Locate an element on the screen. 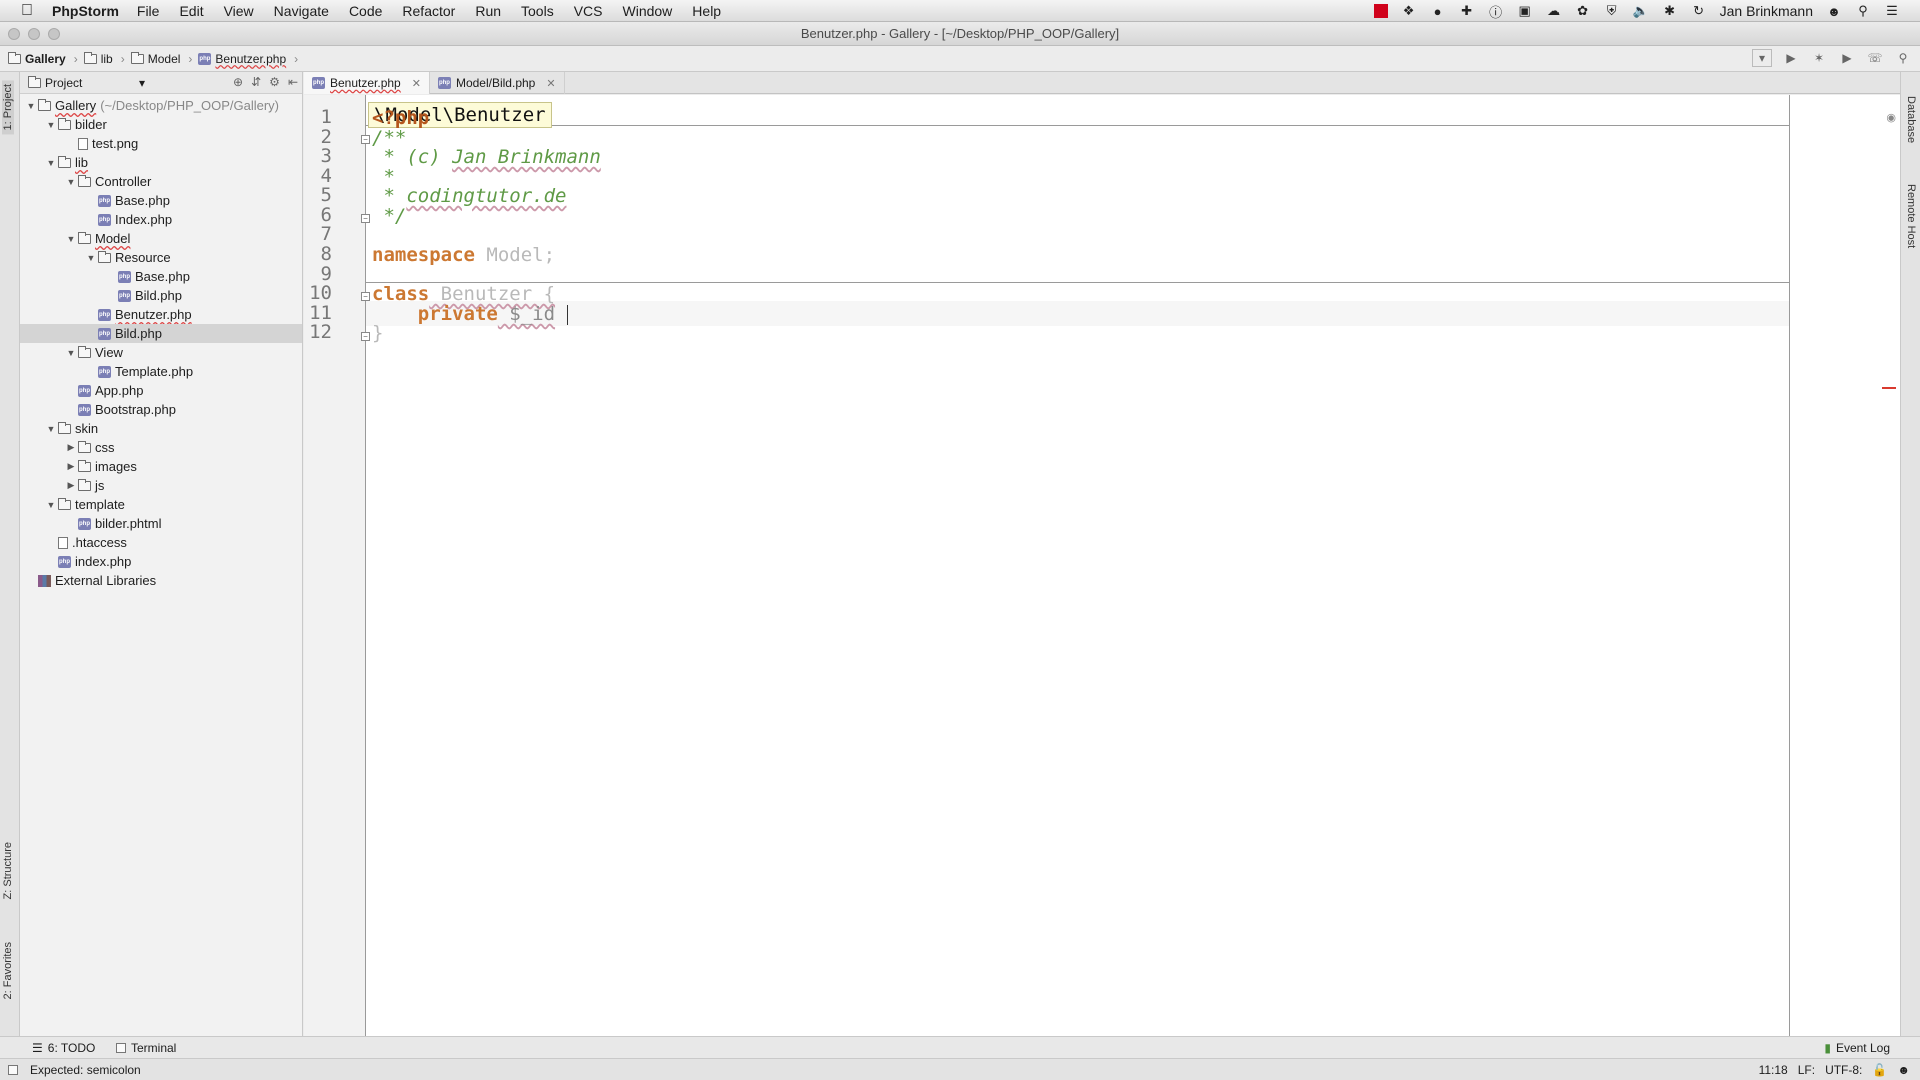 This screenshot has height=1080, width=1920. tool-windows-toggle-icon is located at coordinates (13, 1070).